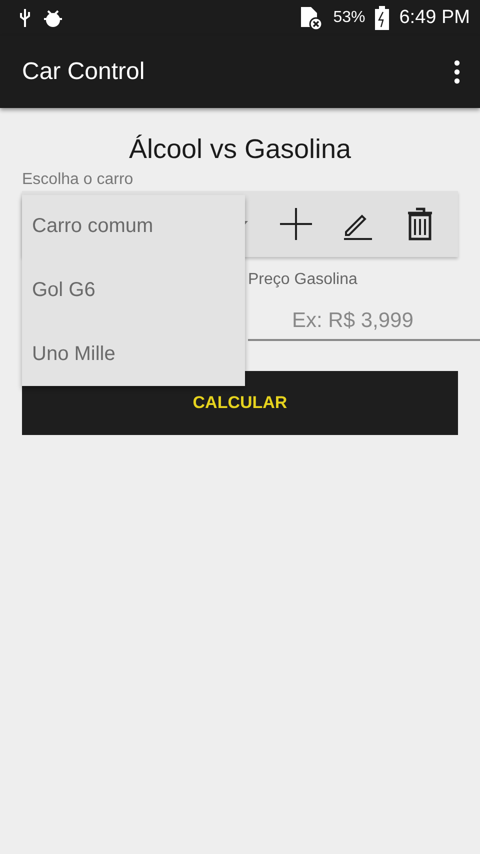 The image size is (480, 854). I want to click on car-label: Escolha o carro, so click(78, 180).